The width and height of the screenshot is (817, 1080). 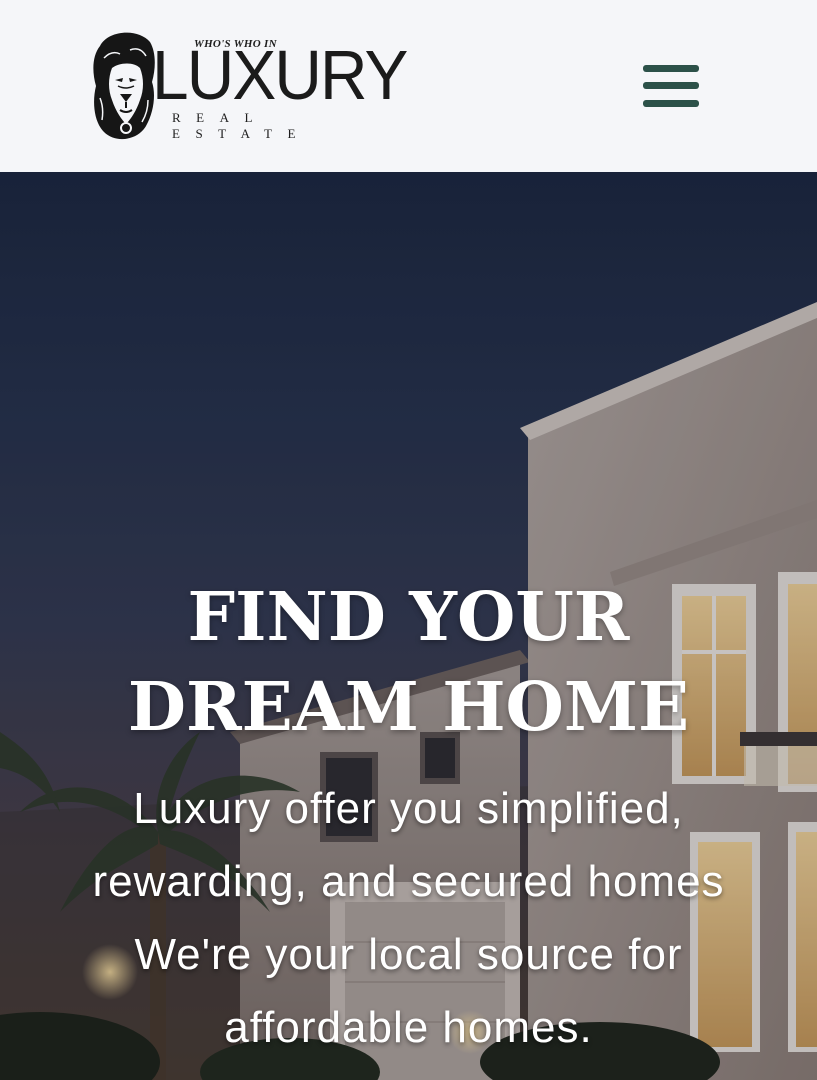 I want to click on logo-wordmark: LUXURY, so click(x=280, y=75).